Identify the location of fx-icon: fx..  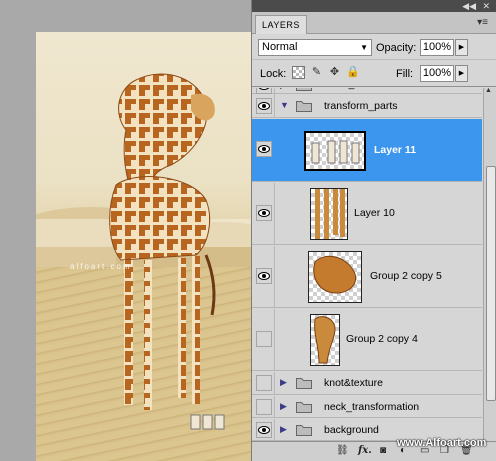
(365, 450).